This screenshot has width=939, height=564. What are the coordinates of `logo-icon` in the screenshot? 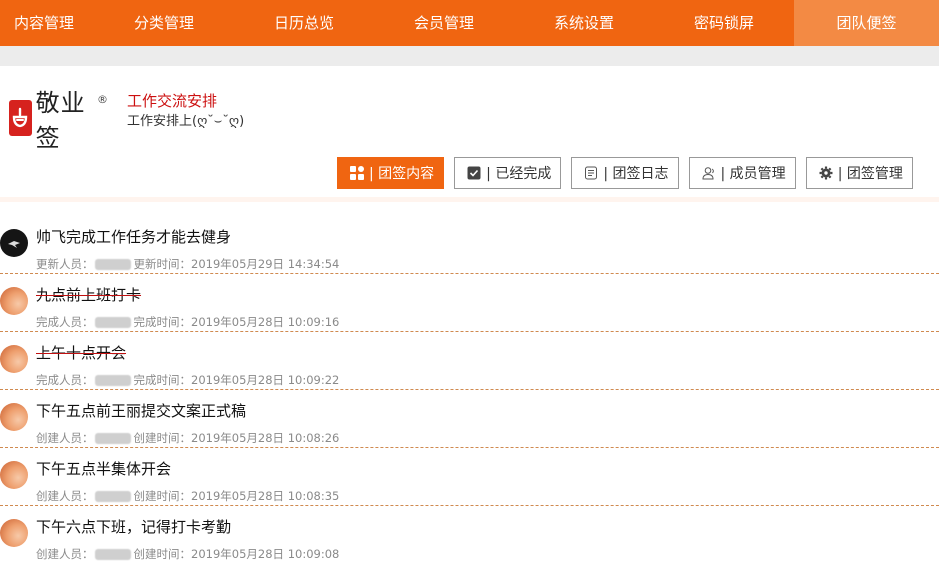 It's located at (20, 118).